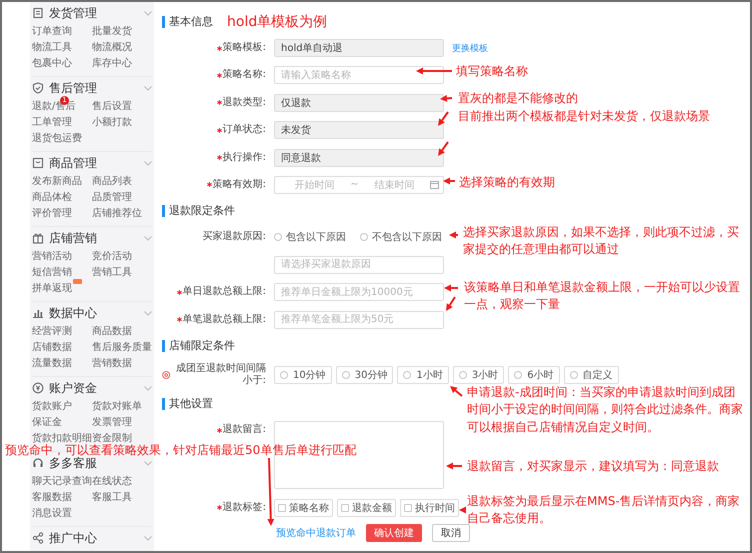  What do you see at coordinates (591, 375) in the screenshot?
I see `interval-option: 自定义` at bounding box center [591, 375].